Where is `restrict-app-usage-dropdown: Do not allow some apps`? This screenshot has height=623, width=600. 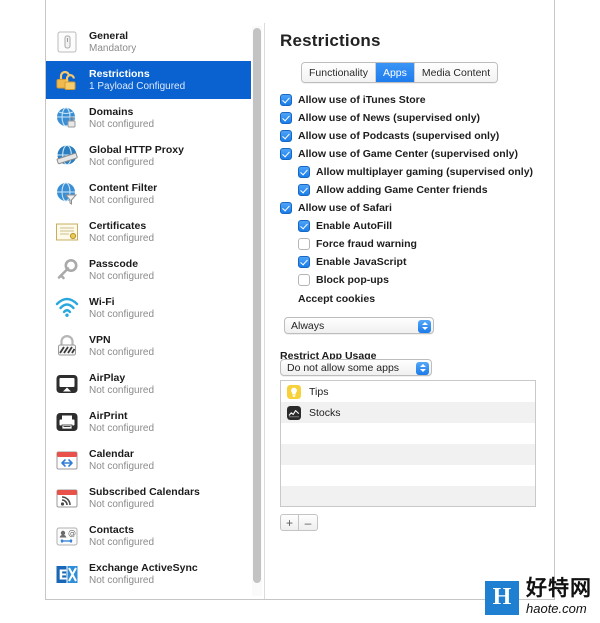 restrict-app-usage-dropdown: Do not allow some apps is located at coordinates (356, 367).